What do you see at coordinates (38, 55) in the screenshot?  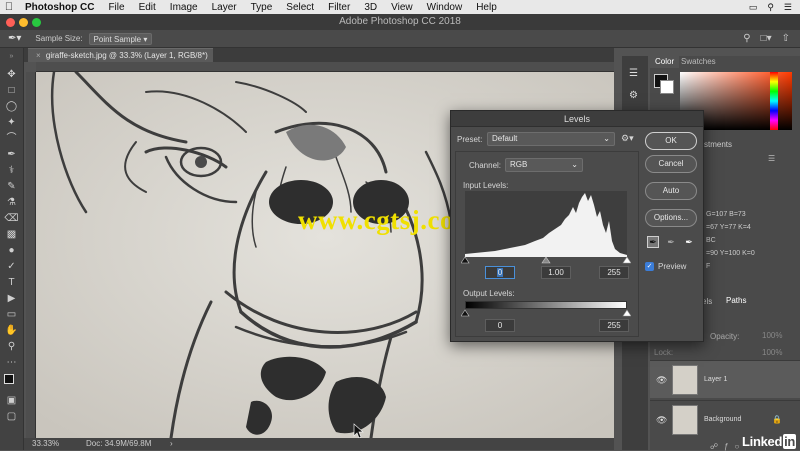 I see `close-document-icon: ×` at bounding box center [38, 55].